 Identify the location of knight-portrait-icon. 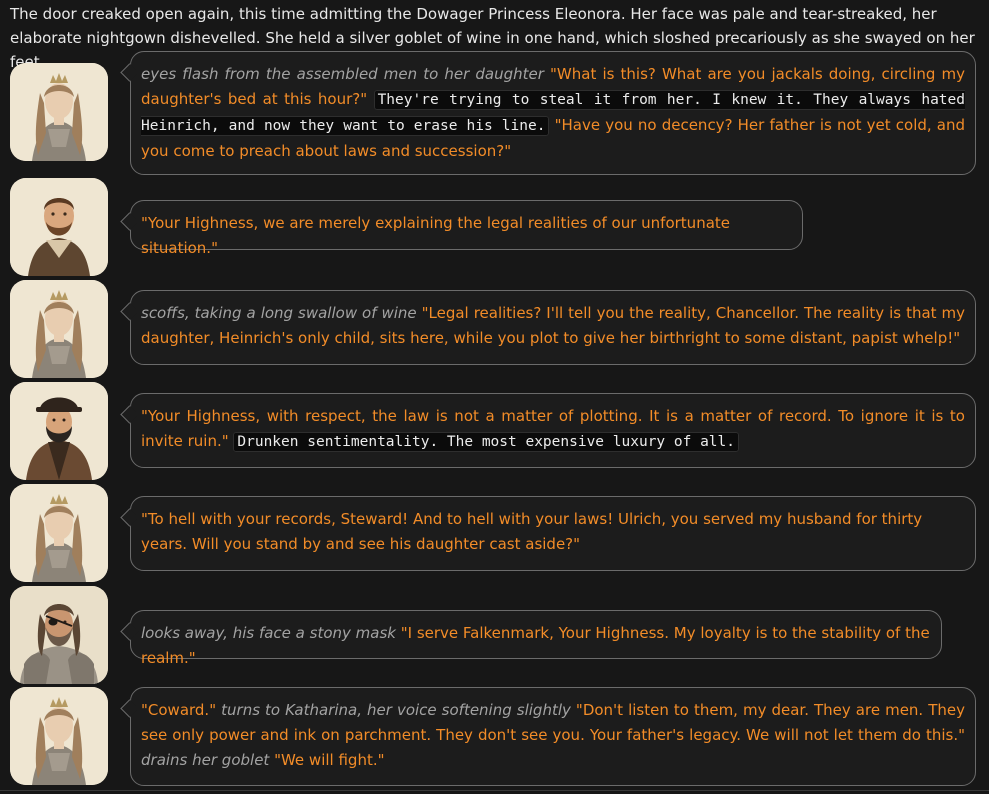
(59, 635).